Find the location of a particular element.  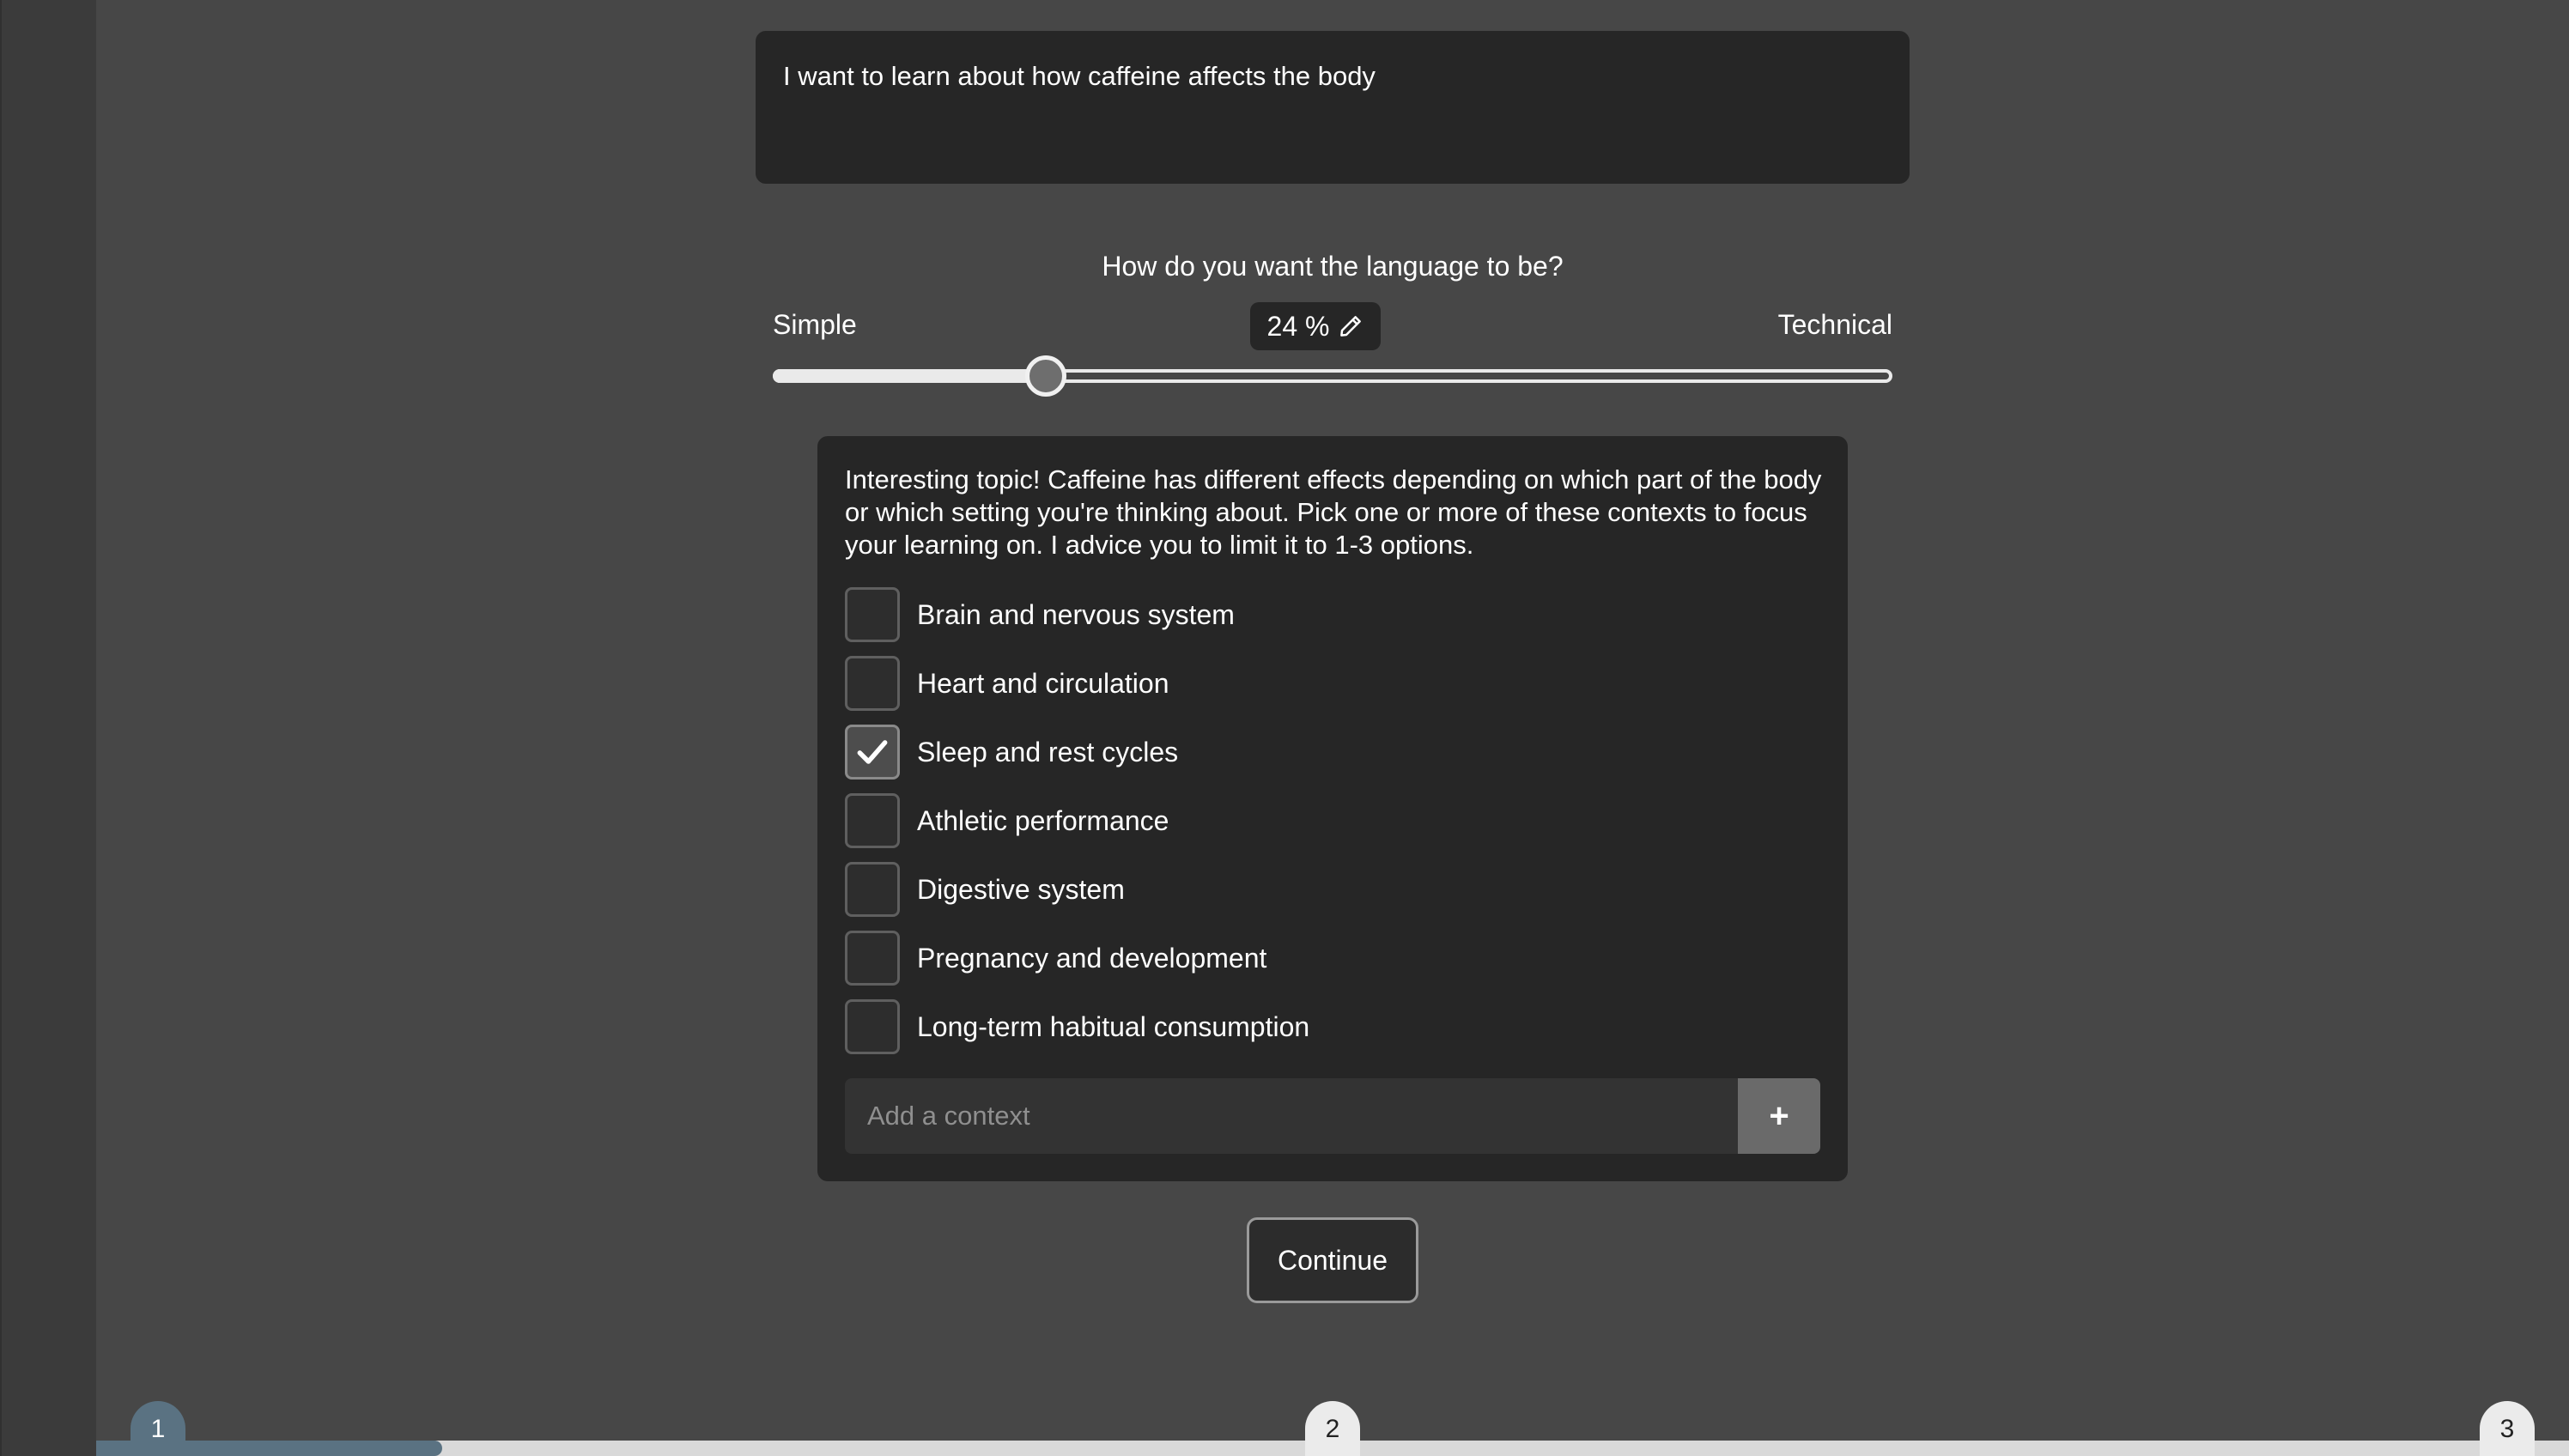

add-context-button: + is located at coordinates (1779, 1116).